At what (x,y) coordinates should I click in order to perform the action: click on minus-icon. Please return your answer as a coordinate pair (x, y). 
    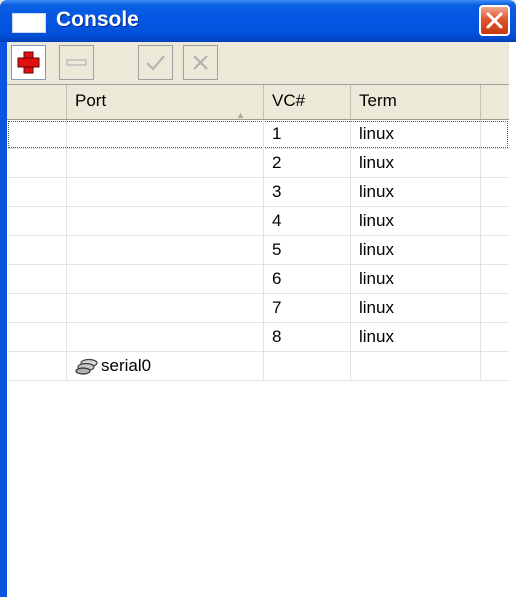
    Looking at the image, I should click on (76, 62).